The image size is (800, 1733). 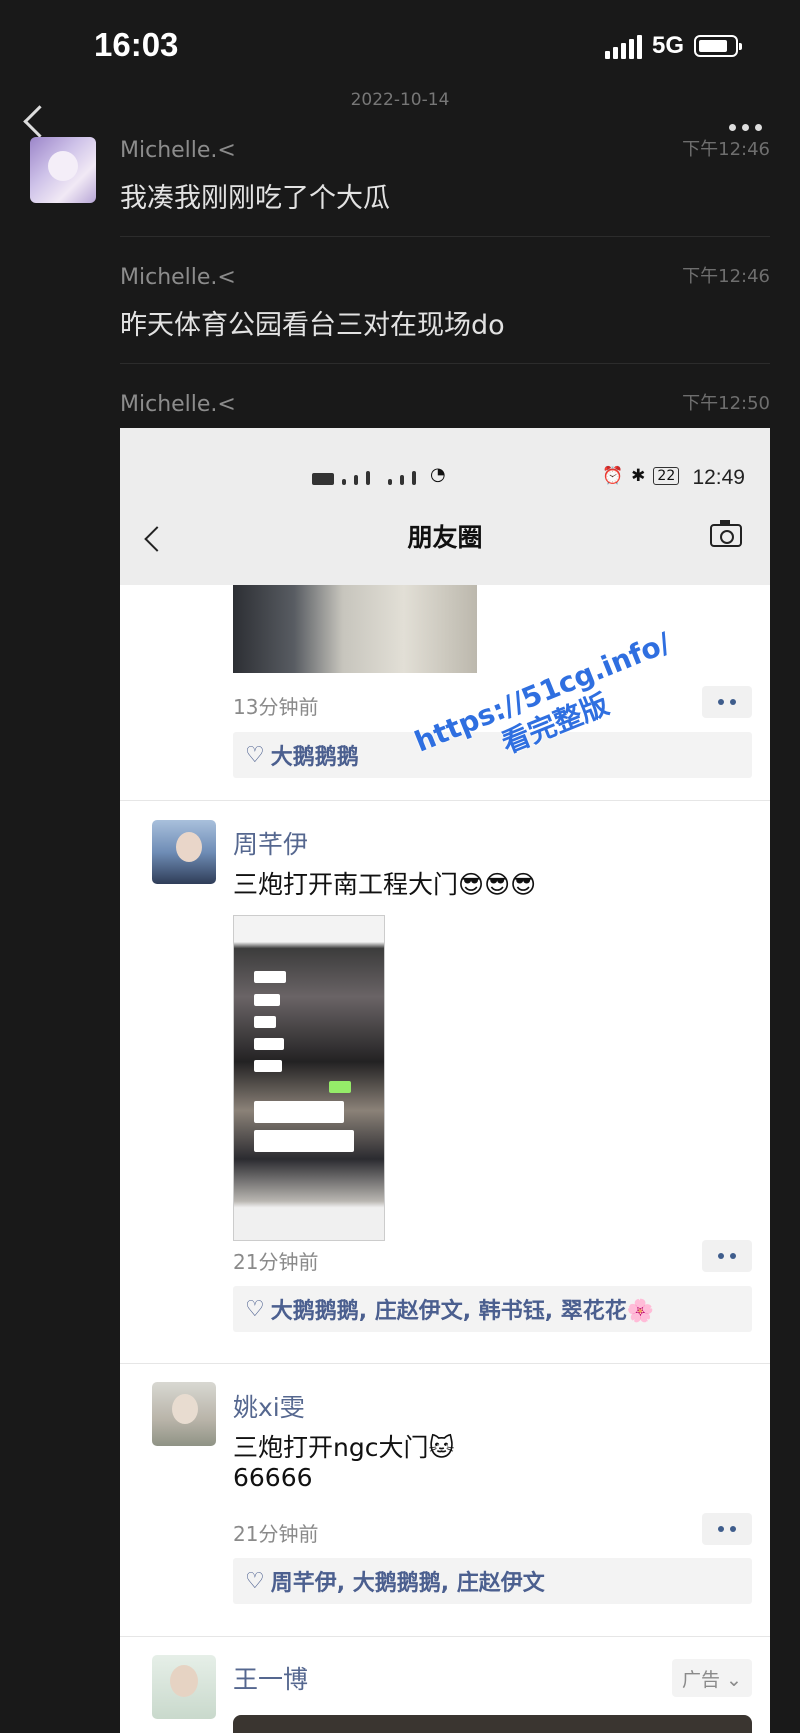 What do you see at coordinates (39, 121) in the screenshot?
I see `back-icon` at bounding box center [39, 121].